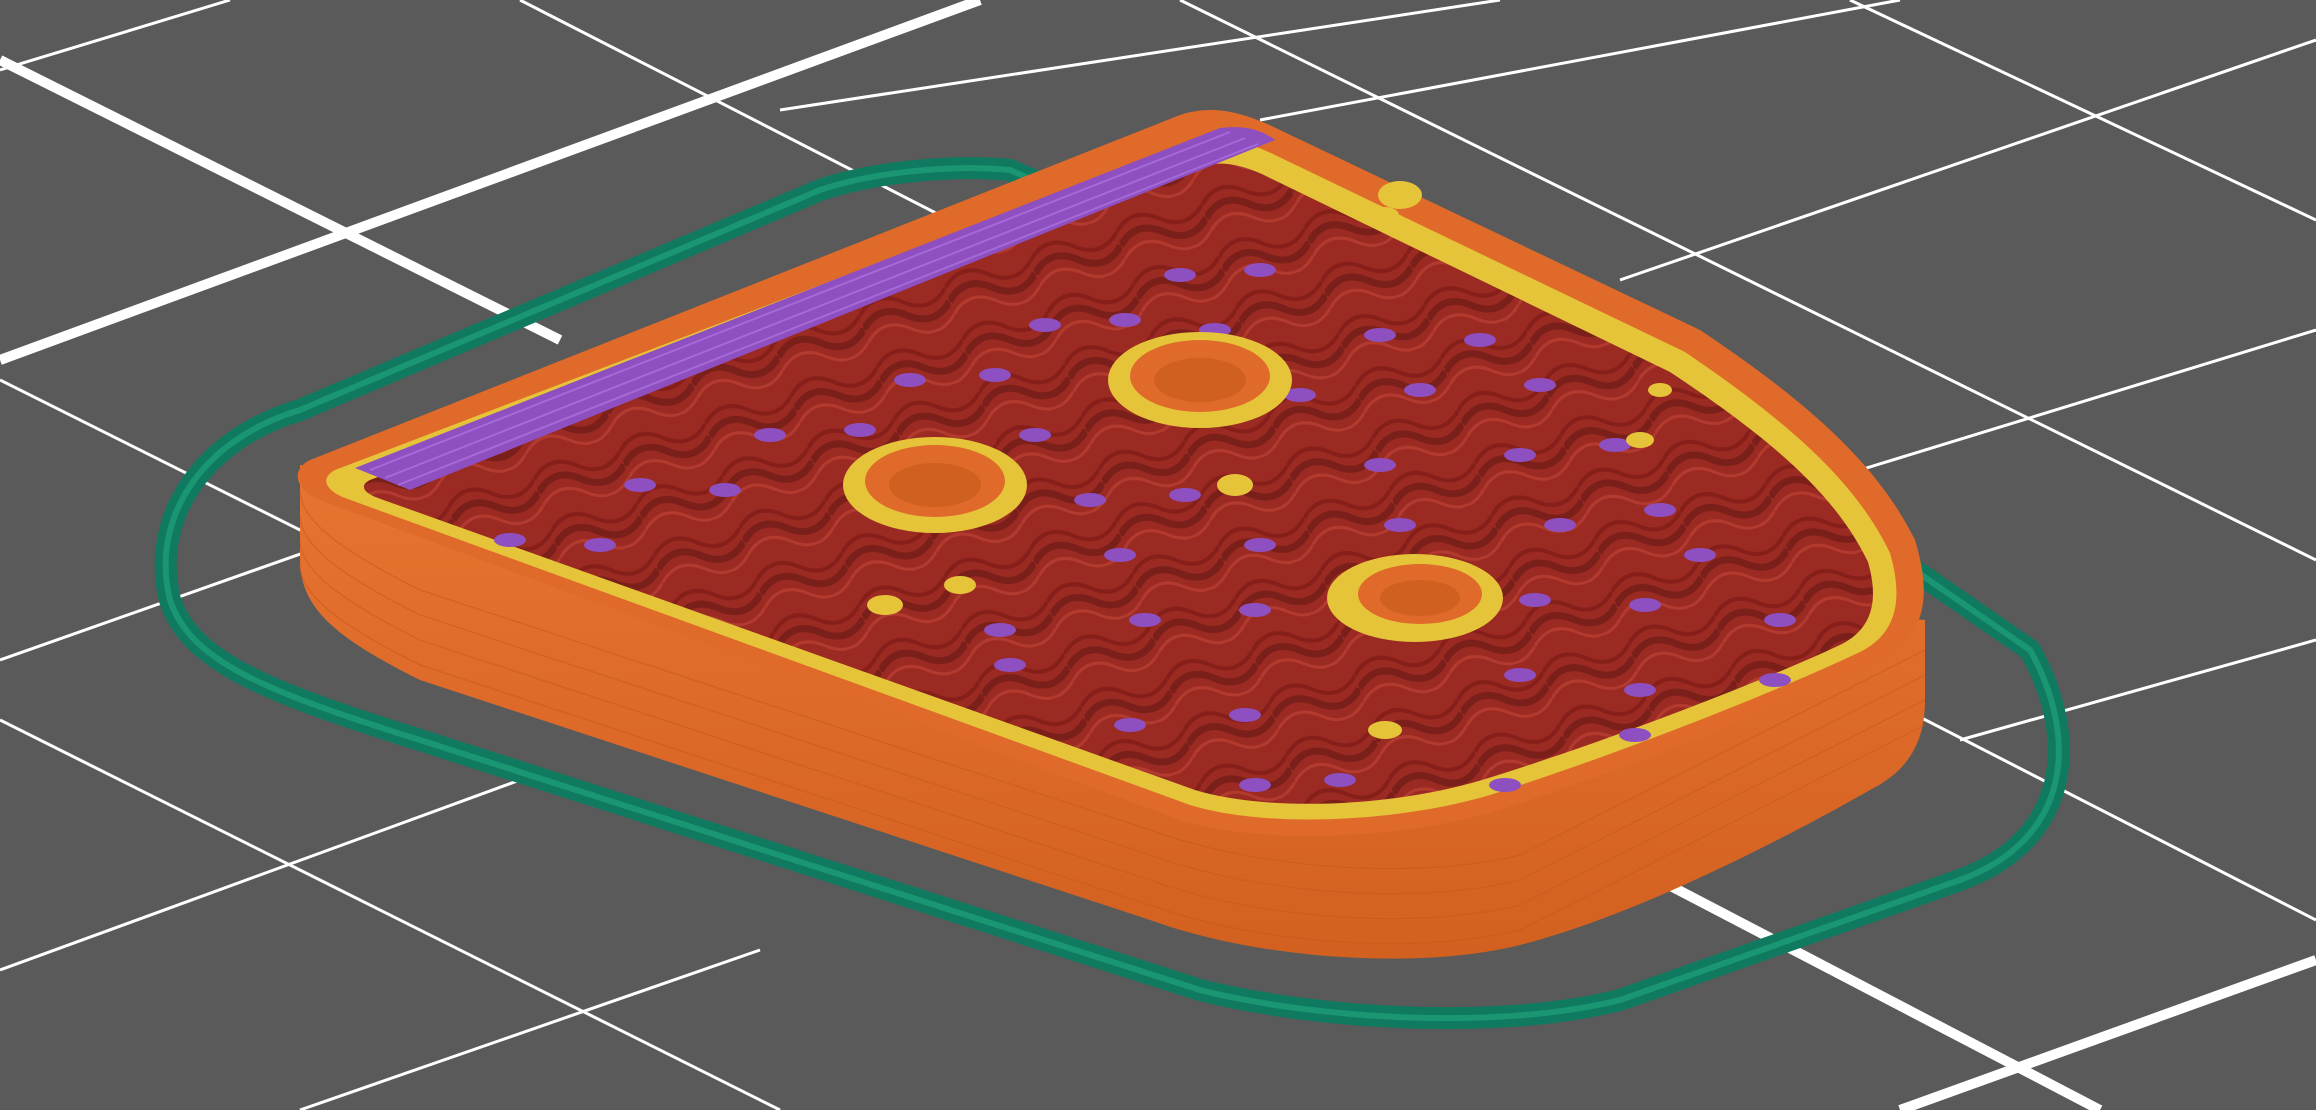 The height and width of the screenshot is (1110, 2316). Describe the element at coordinates (281, 200) in the screenshot. I see `grid-line-major` at that location.